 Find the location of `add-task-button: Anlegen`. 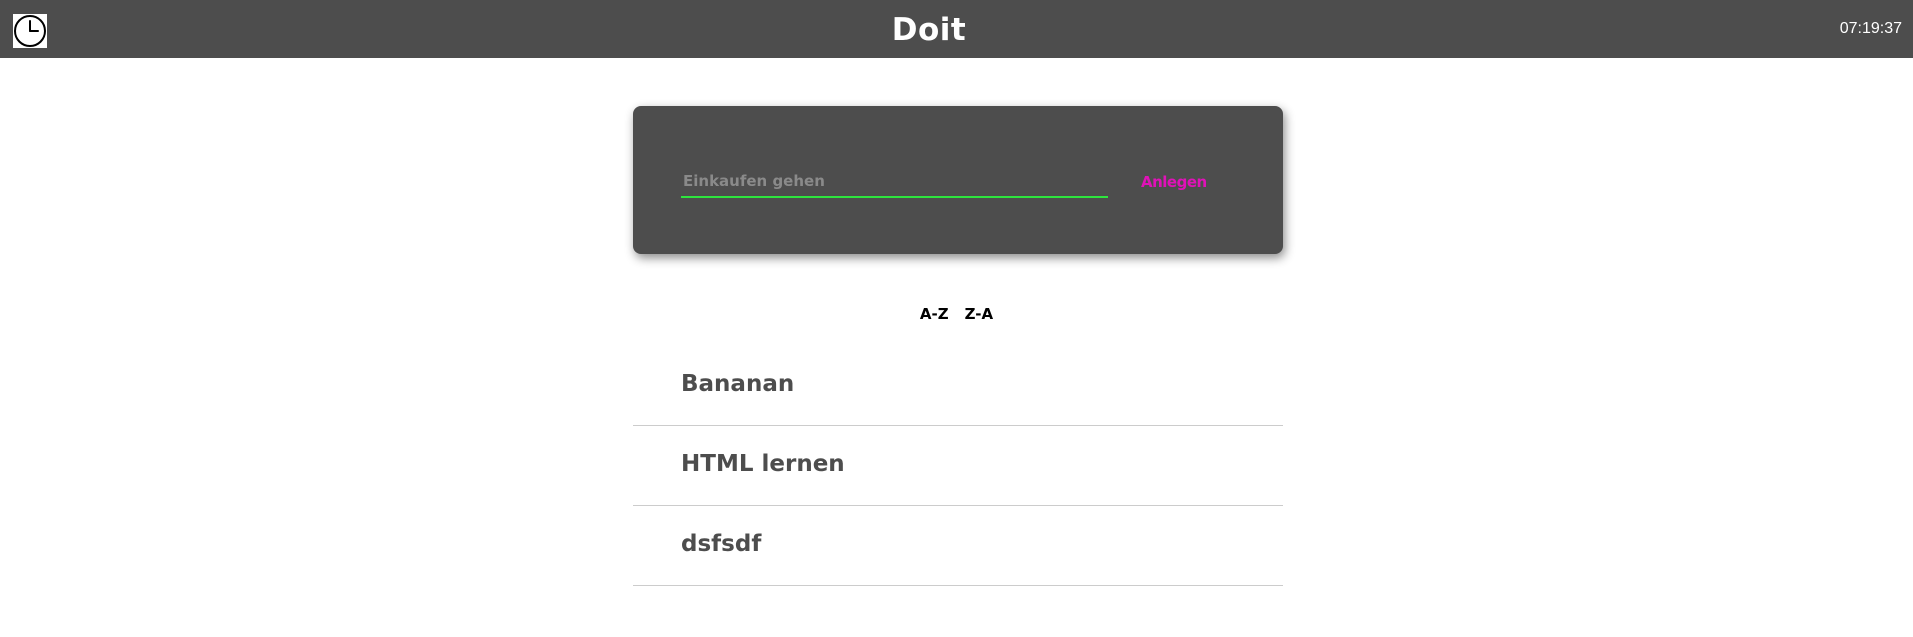

add-task-button: Anlegen is located at coordinates (1174, 182).